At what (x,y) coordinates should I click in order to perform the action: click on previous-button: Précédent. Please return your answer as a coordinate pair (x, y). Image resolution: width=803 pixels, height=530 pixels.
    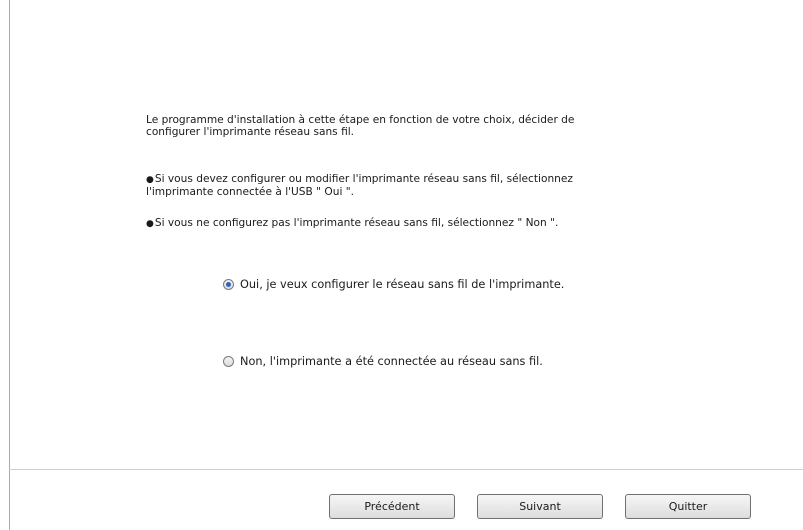
    Looking at the image, I should click on (392, 506).